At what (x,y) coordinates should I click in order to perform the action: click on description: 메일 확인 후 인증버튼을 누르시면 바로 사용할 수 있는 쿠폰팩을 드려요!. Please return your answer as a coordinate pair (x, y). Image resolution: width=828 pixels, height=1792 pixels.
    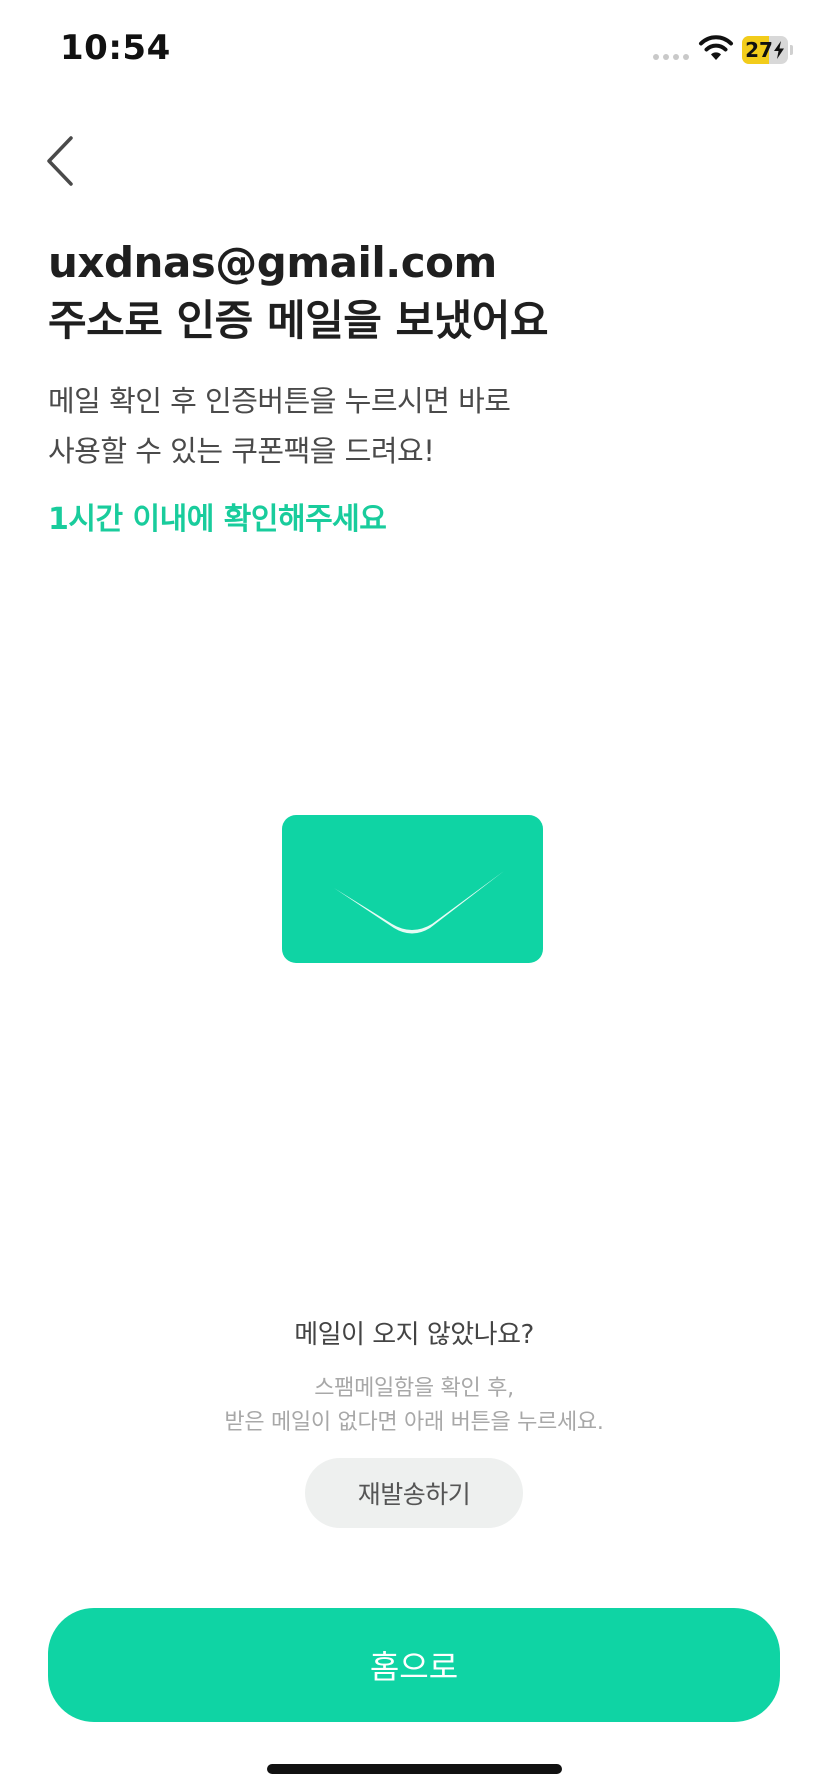
    Looking at the image, I should click on (279, 426).